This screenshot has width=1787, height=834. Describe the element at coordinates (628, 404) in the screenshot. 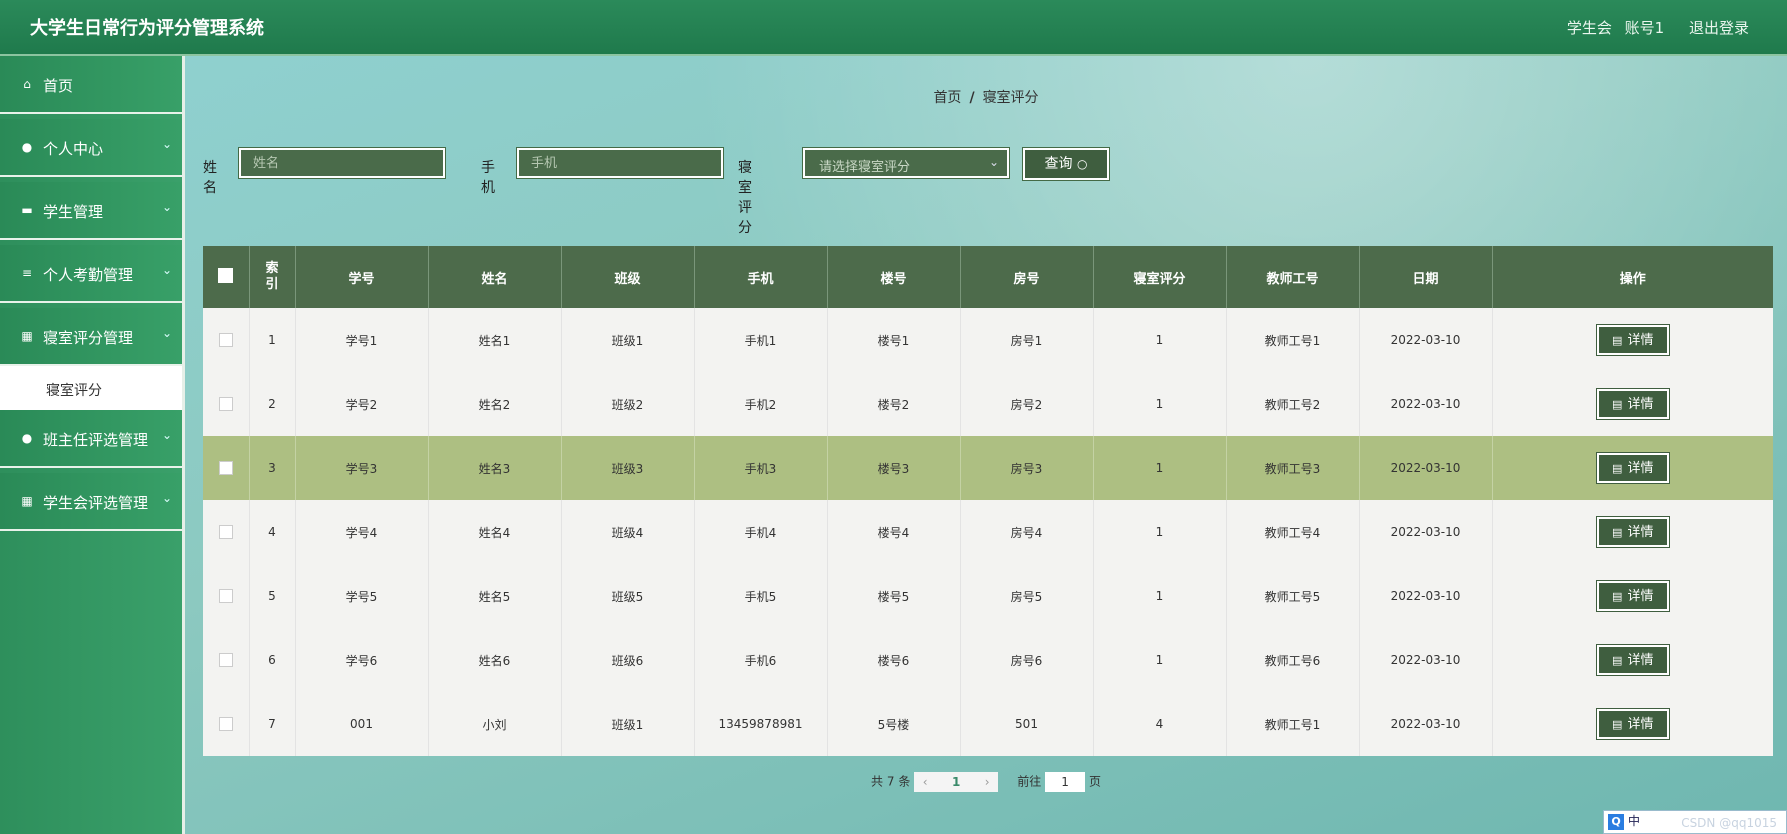

I see `table-cell: 班级2` at that location.